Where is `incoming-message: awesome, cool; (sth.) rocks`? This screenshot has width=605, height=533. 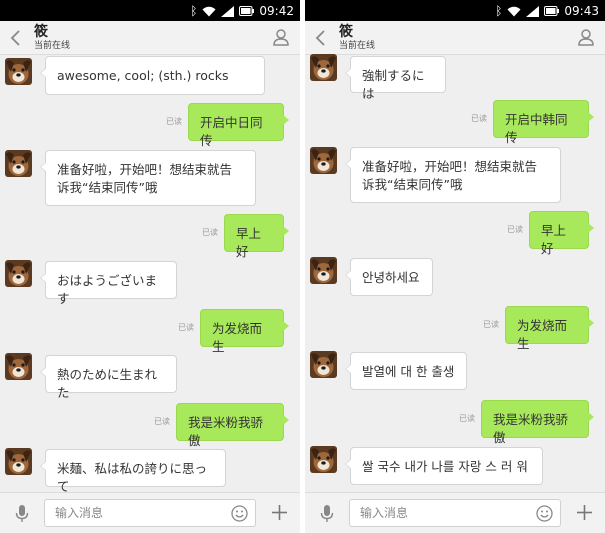 incoming-message: awesome, cool; (sth.) rocks is located at coordinates (152, 75).